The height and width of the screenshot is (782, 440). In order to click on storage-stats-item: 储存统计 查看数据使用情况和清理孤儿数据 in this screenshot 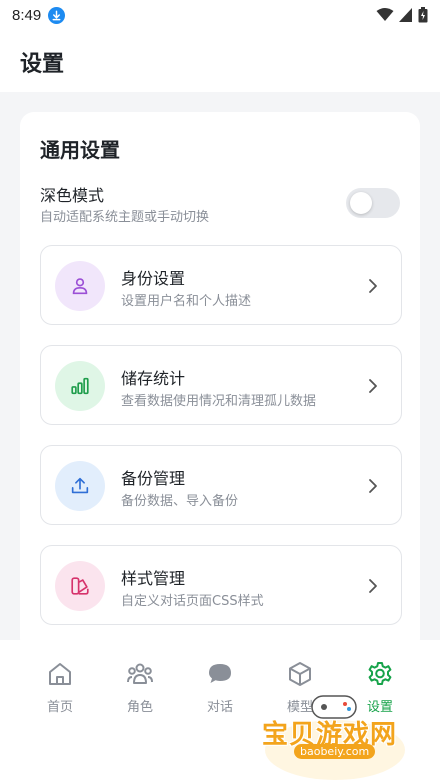, I will do `click(221, 385)`.